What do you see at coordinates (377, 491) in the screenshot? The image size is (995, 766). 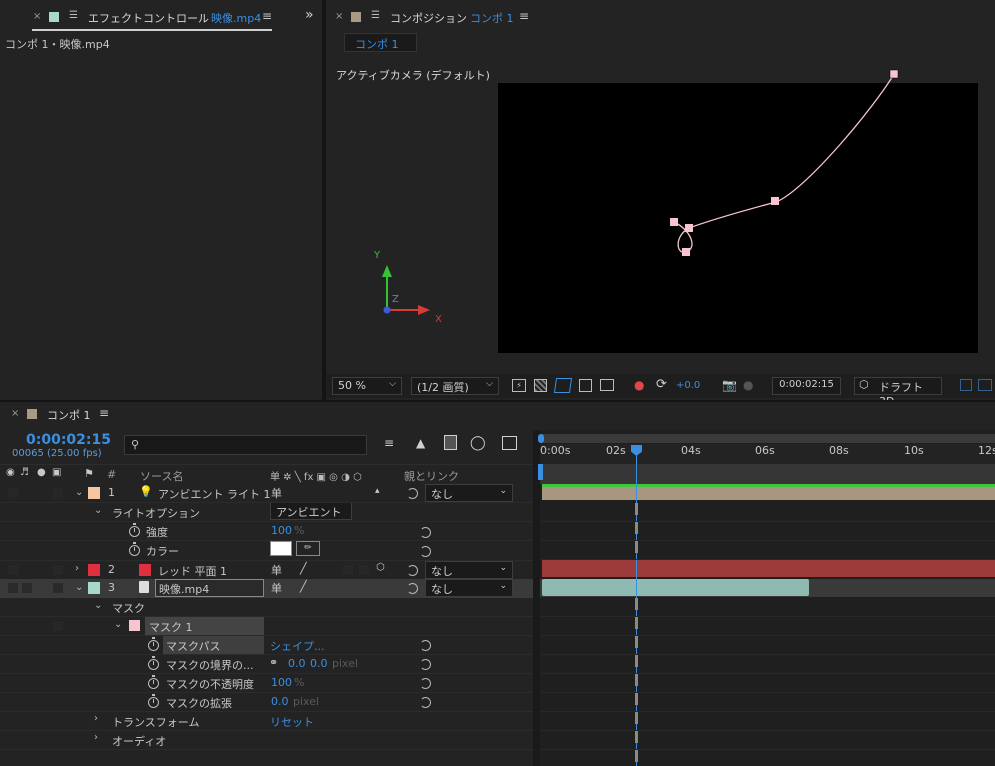 I see `3d-layer-icon: ▴` at bounding box center [377, 491].